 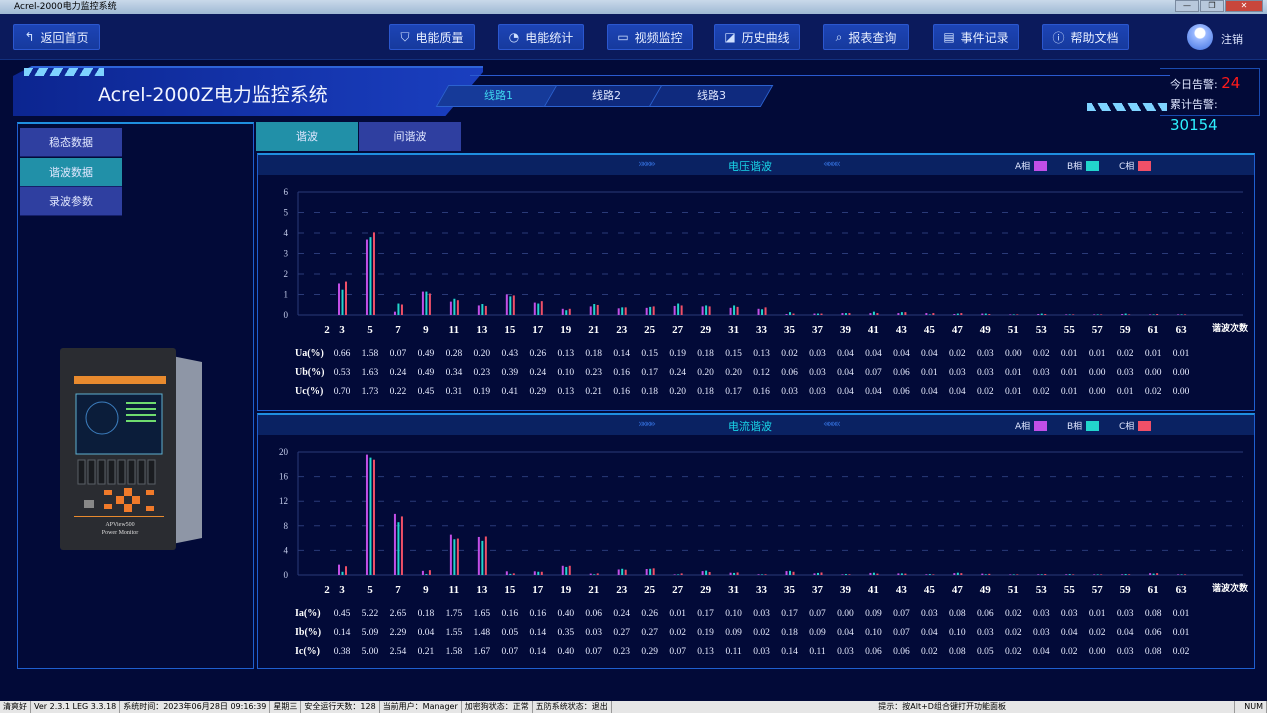 I want to click on x-tick-label: 57, so click(x=1098, y=590).